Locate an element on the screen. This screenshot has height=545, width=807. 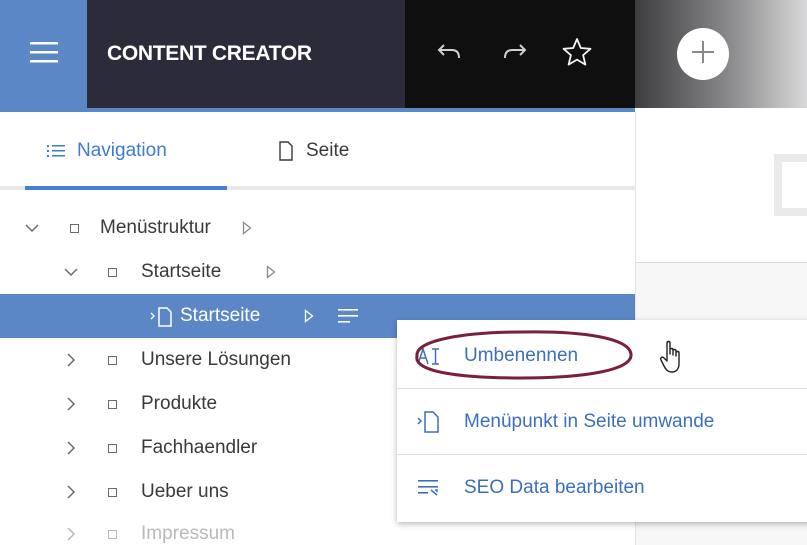
add-button is located at coordinates (703, 54).